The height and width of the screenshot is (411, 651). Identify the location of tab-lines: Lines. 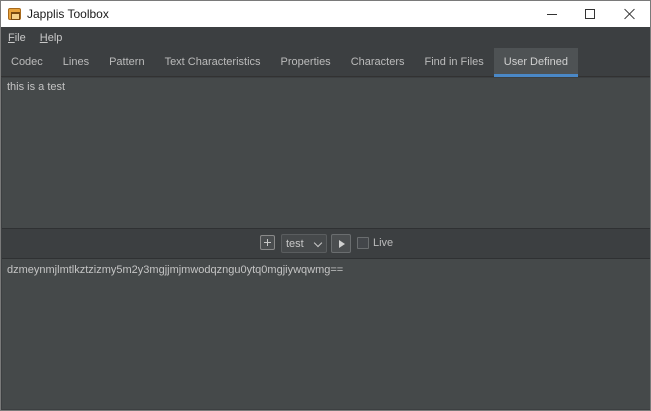
(76, 62).